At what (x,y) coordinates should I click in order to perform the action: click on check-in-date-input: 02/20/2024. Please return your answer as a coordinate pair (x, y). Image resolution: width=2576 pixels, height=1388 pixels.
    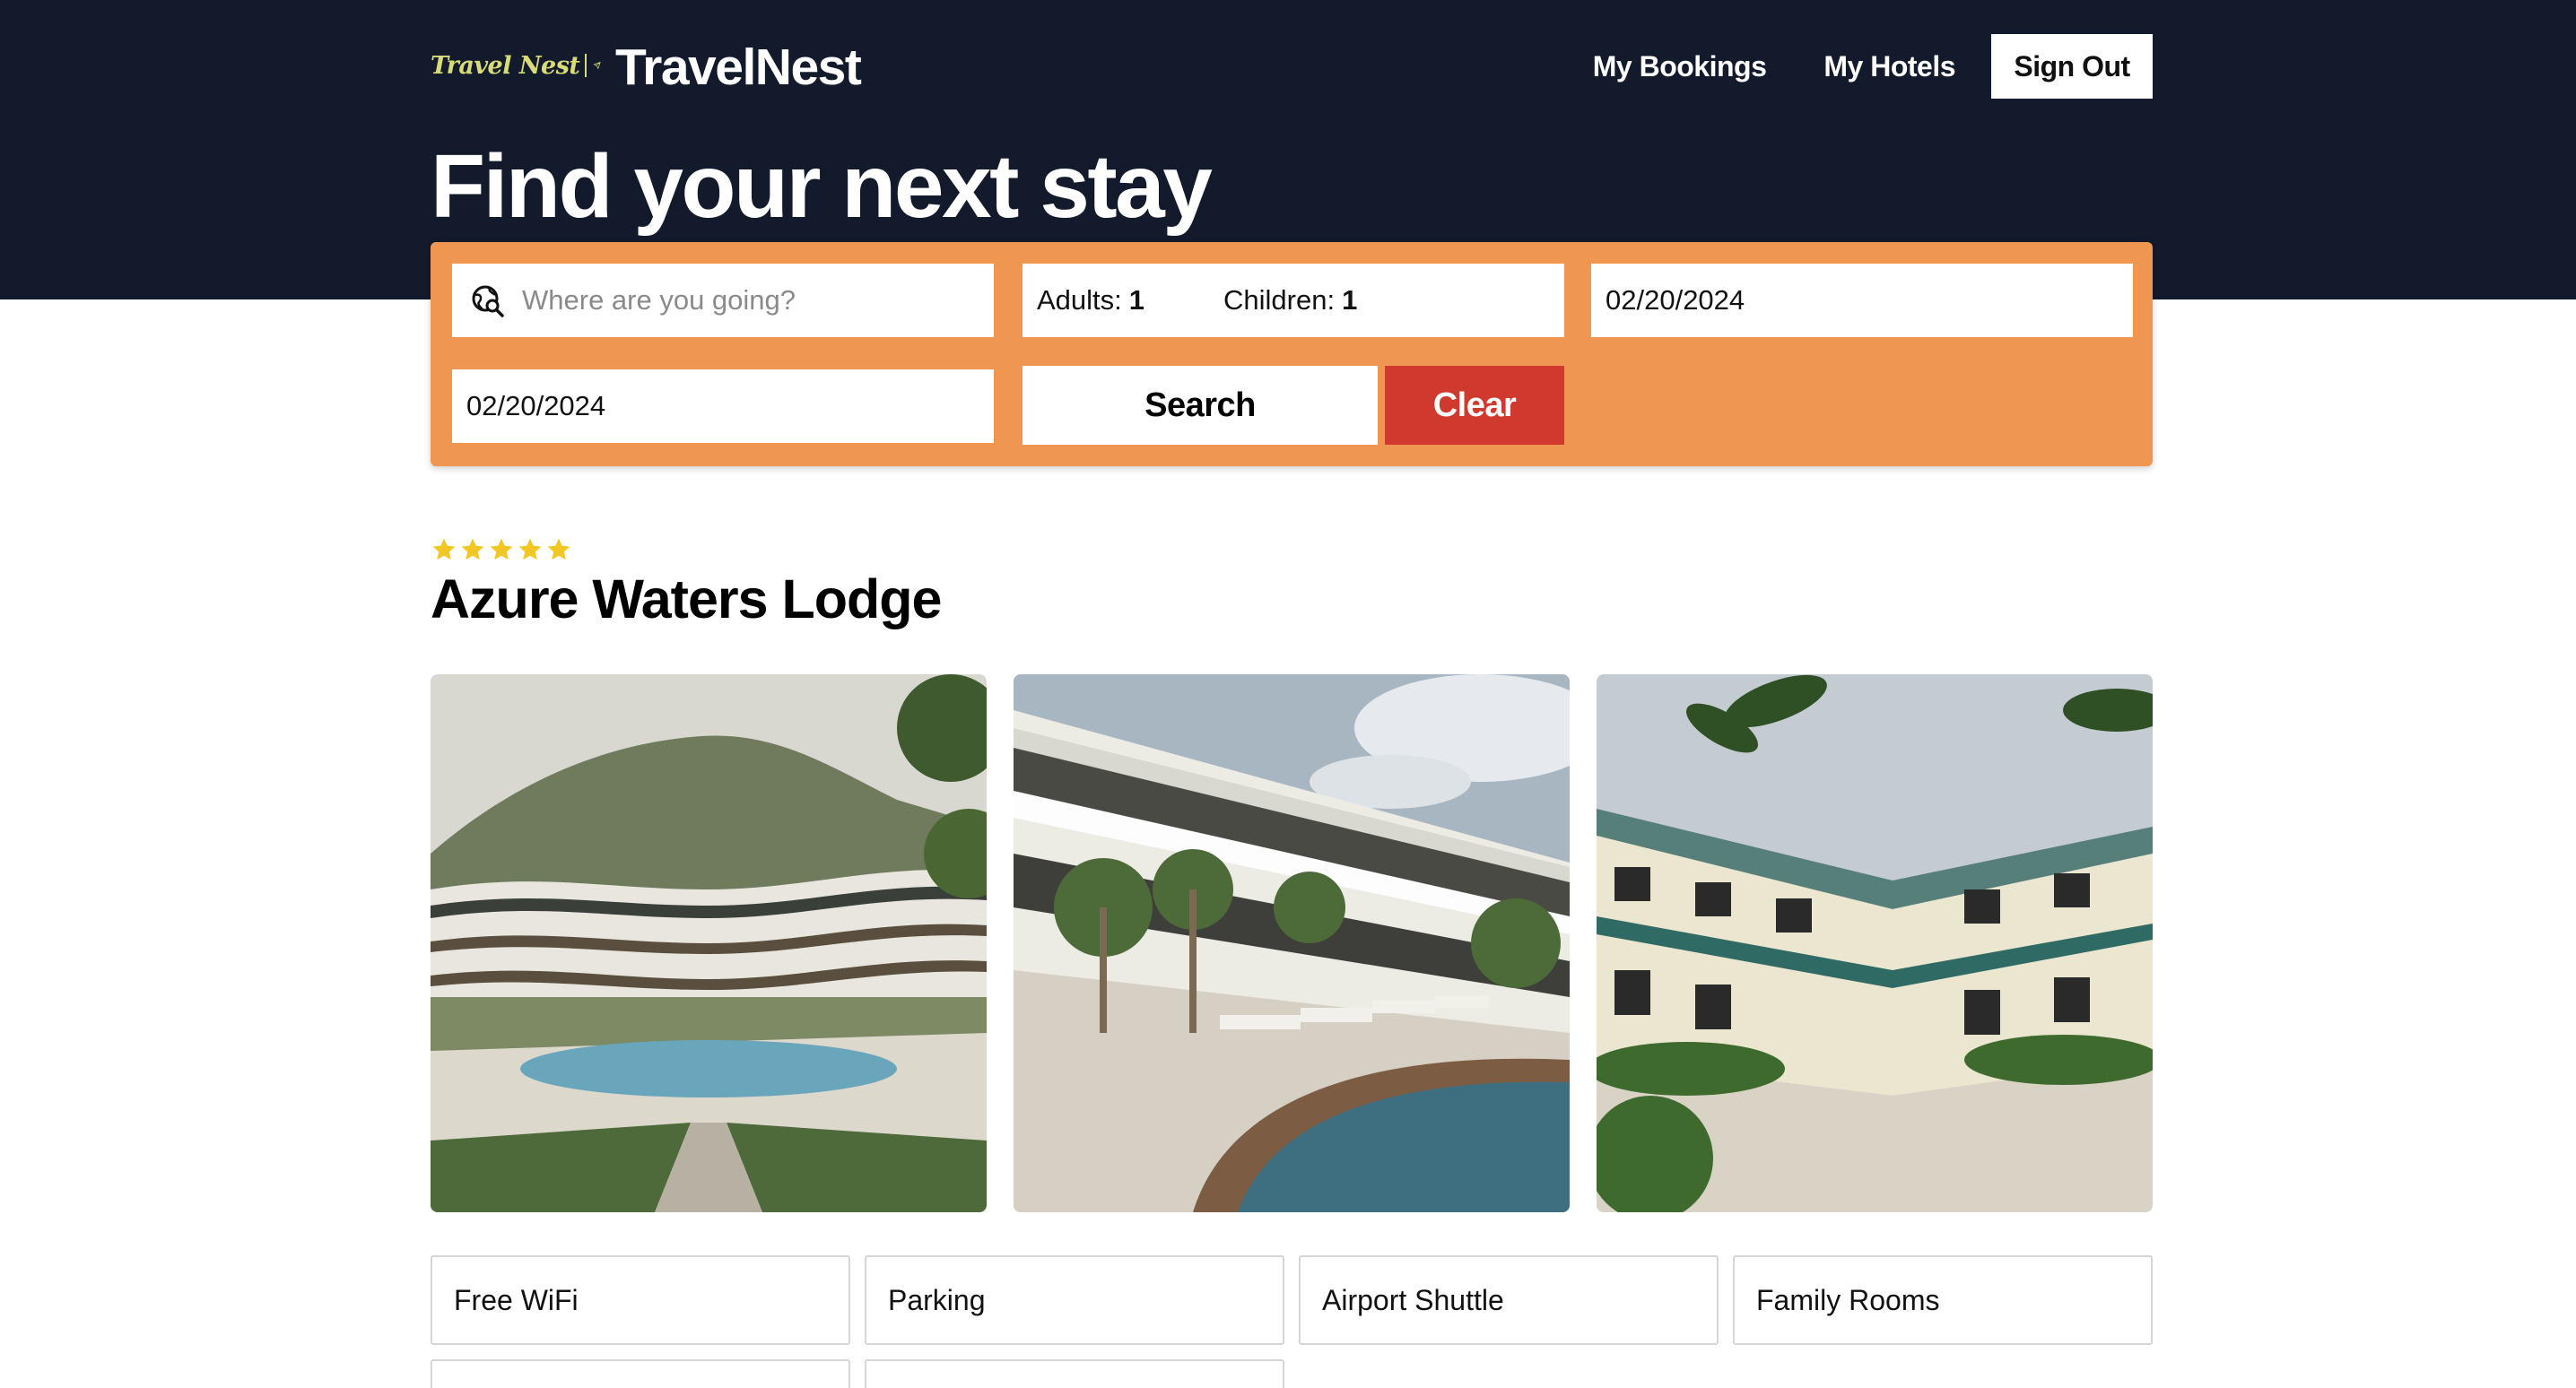
    Looking at the image, I should click on (1862, 300).